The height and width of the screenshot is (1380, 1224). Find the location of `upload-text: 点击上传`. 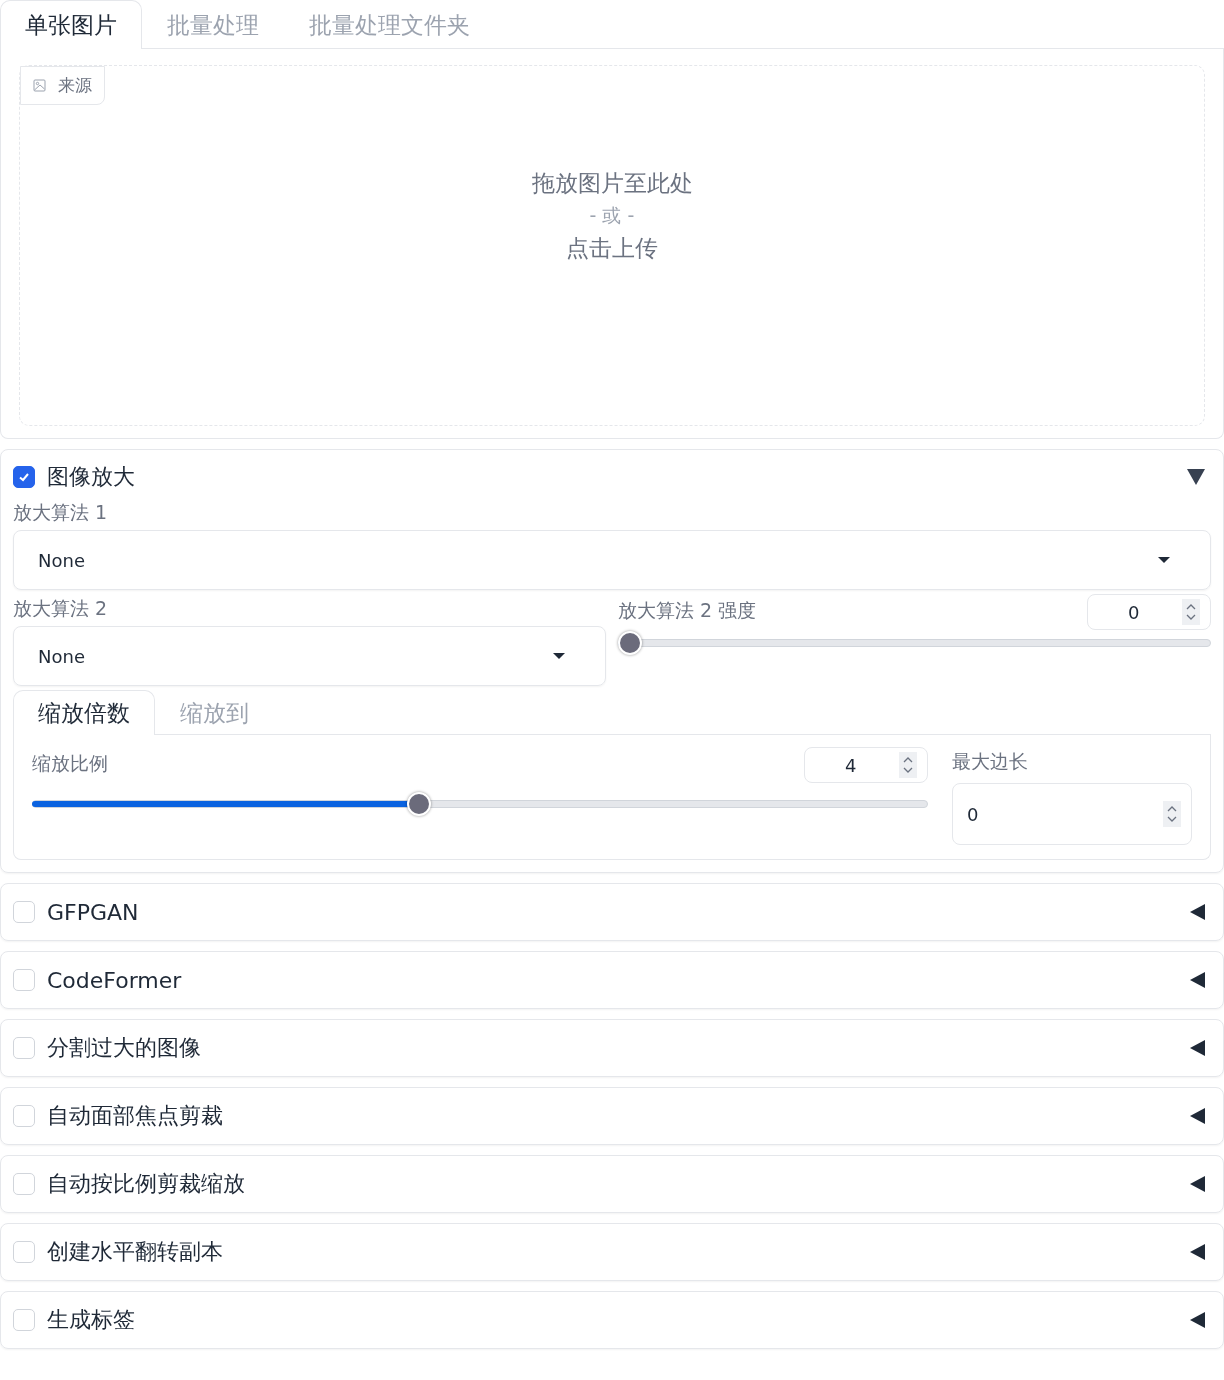

upload-text: 点击上传 is located at coordinates (612, 248).